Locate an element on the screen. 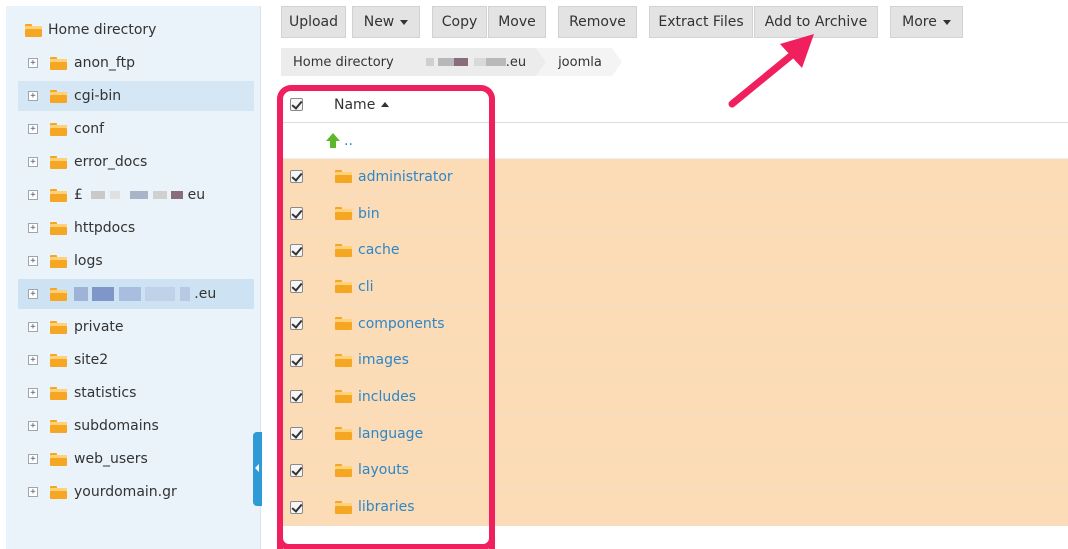 The image size is (1068, 549). tree-item-subdomains: + subdomains is located at coordinates (136, 426).